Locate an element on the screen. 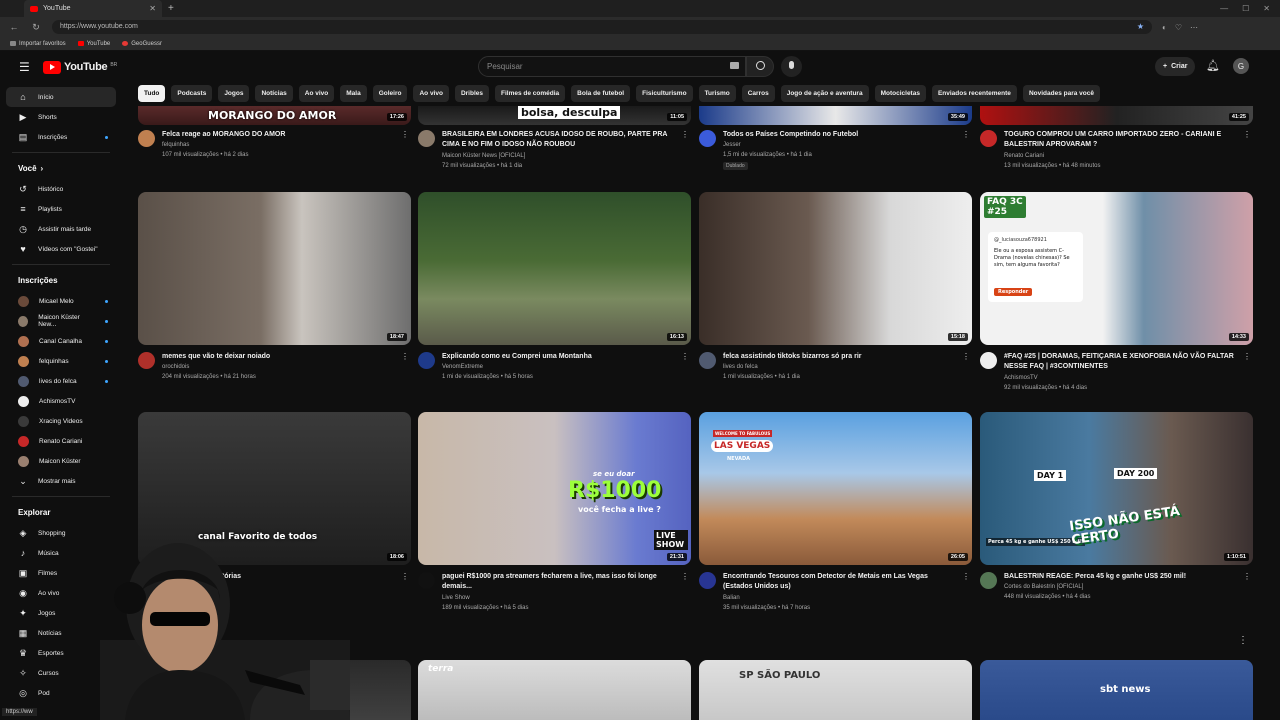 Image resolution: width=1280 pixels, height=720 pixels. bookmark-geoguessr: GeoGuessr is located at coordinates (142, 44).